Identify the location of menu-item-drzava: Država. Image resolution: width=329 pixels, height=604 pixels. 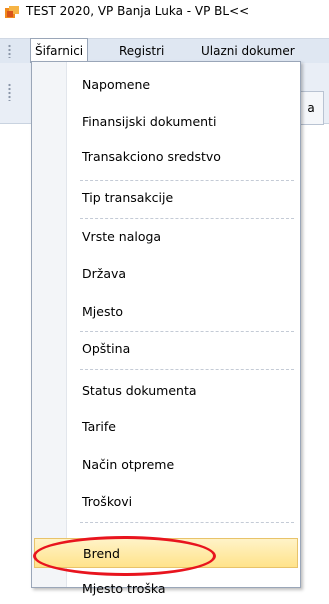
(166, 274).